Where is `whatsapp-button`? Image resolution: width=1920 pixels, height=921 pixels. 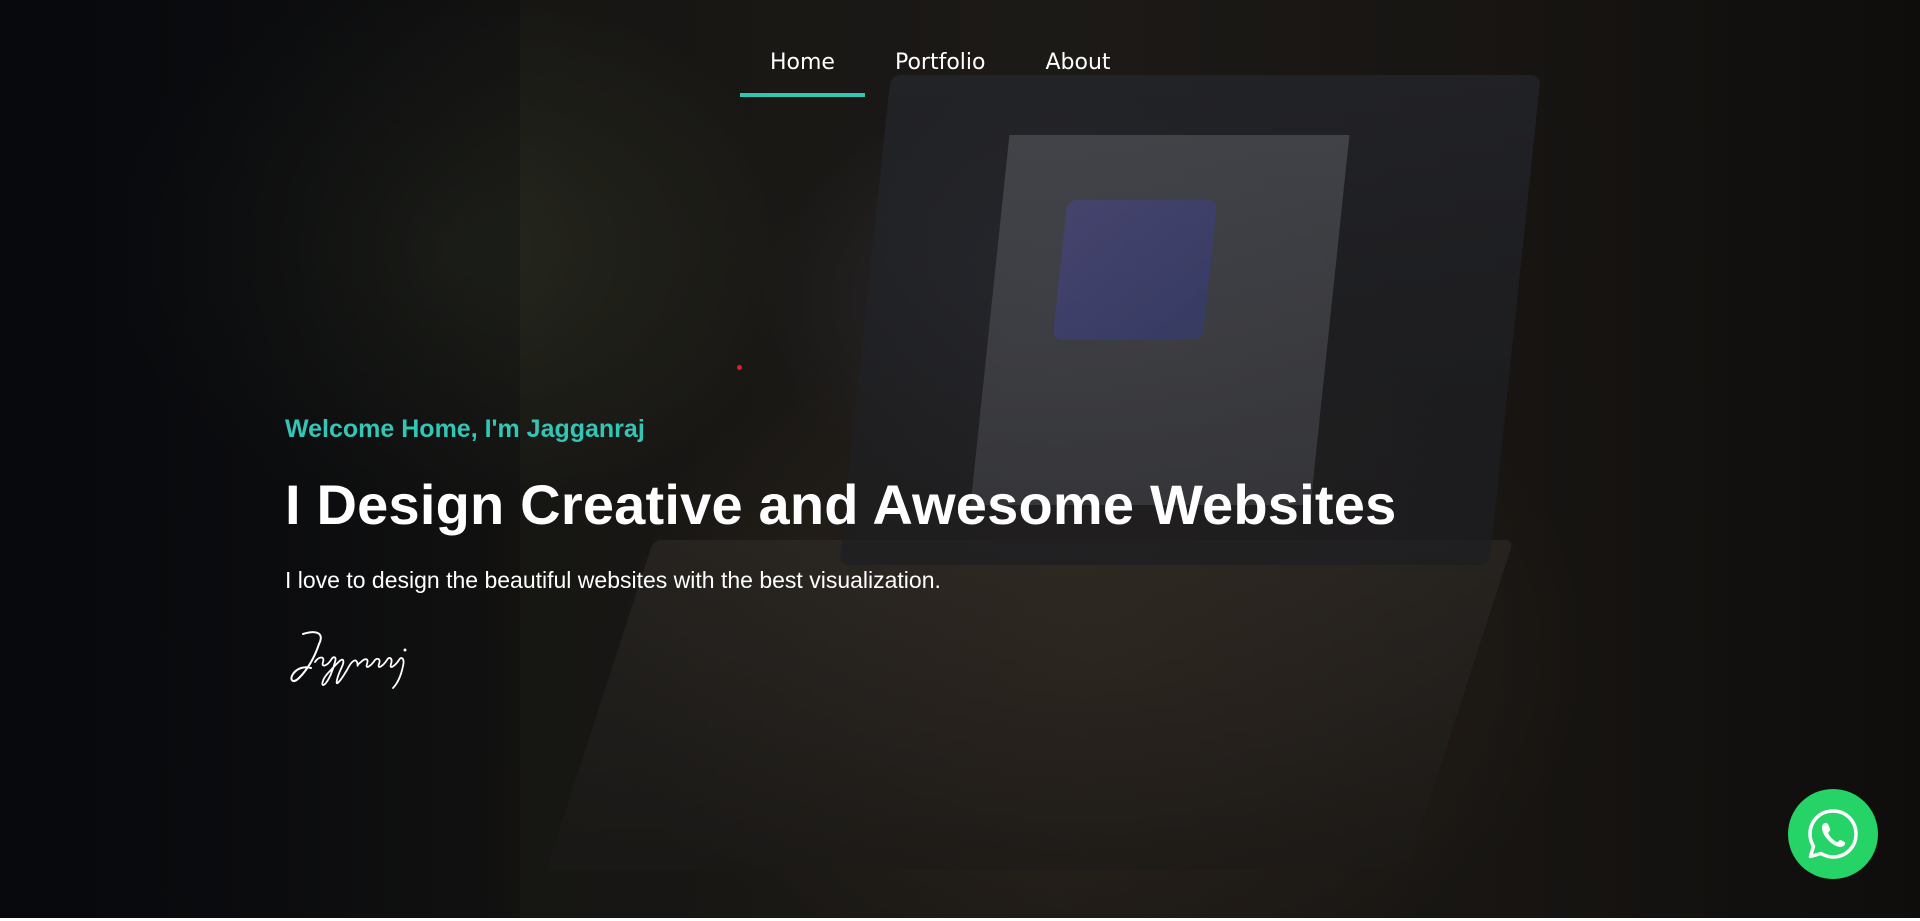
whatsapp-button is located at coordinates (1833, 834).